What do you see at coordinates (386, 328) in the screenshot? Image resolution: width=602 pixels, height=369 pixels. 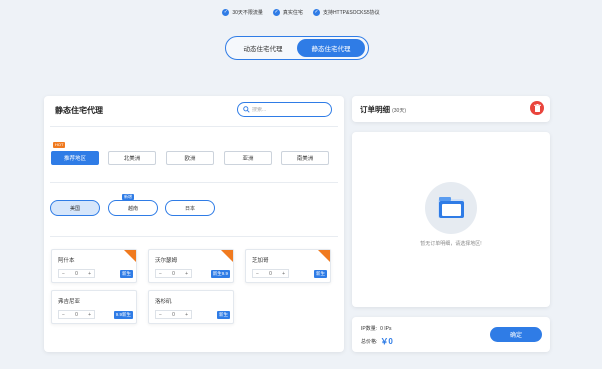 I see `ip-count-value: 0 IPs` at bounding box center [386, 328].